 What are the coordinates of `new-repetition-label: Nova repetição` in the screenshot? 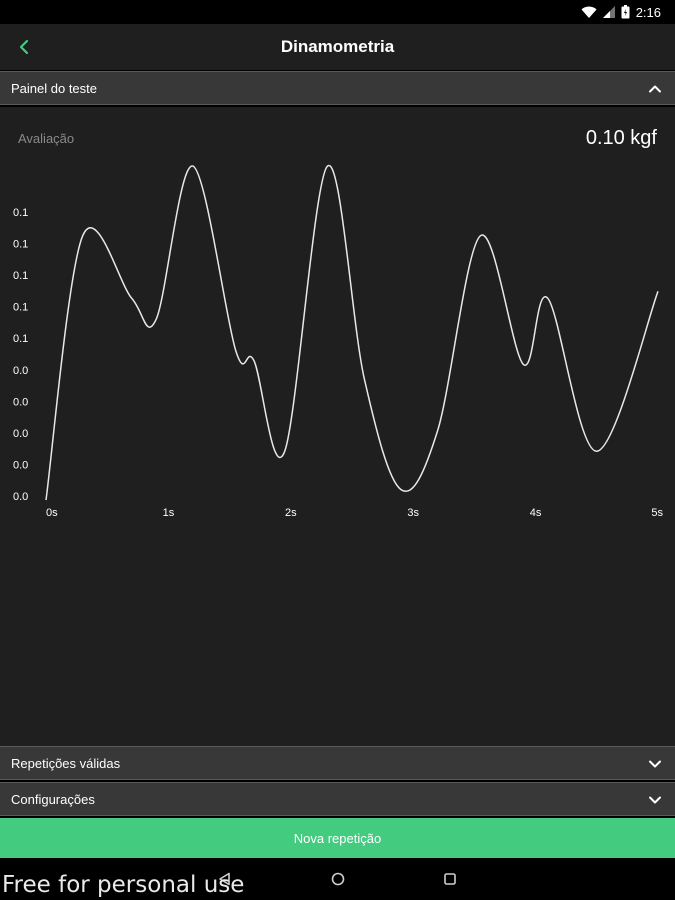 It's located at (337, 838).